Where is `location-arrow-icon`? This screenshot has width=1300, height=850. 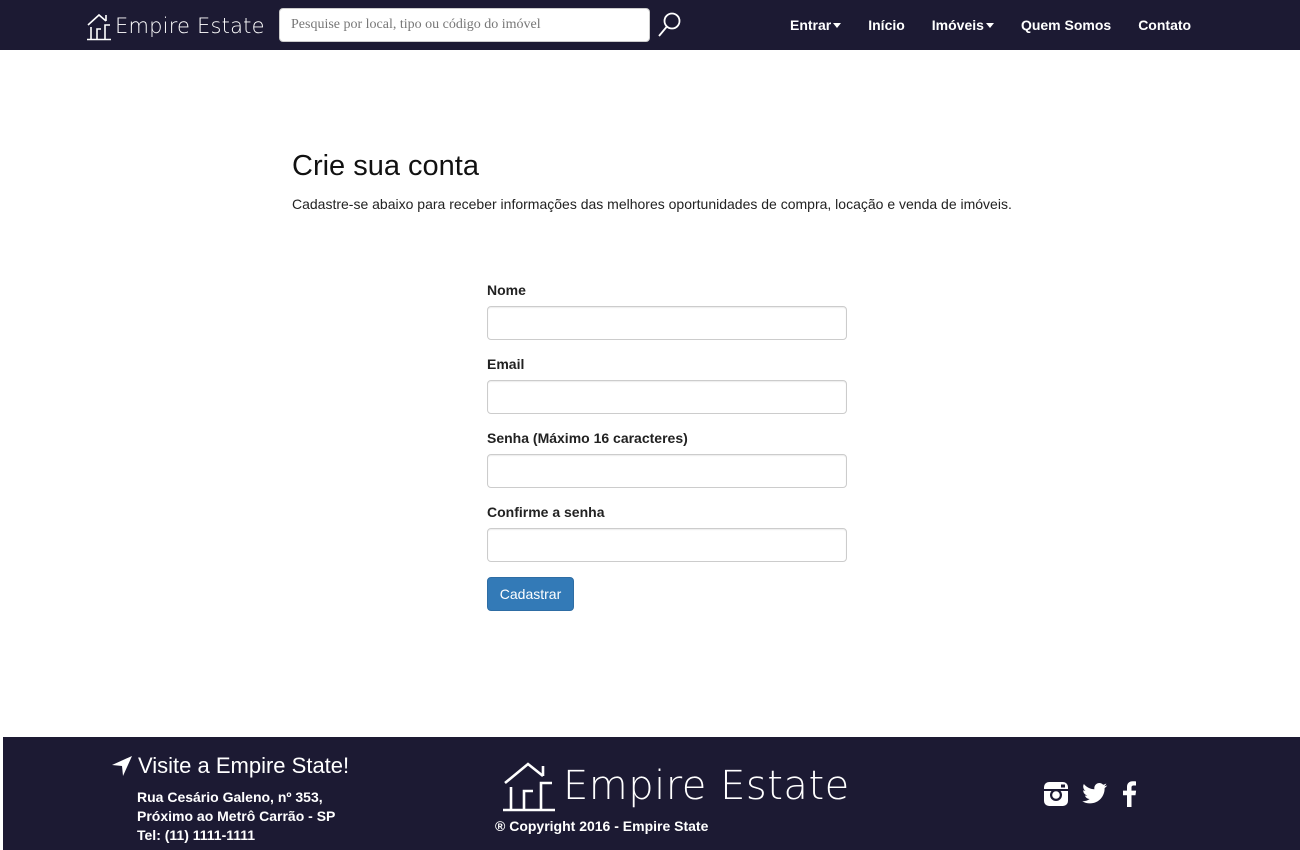
location-arrow-icon is located at coordinates (122, 766).